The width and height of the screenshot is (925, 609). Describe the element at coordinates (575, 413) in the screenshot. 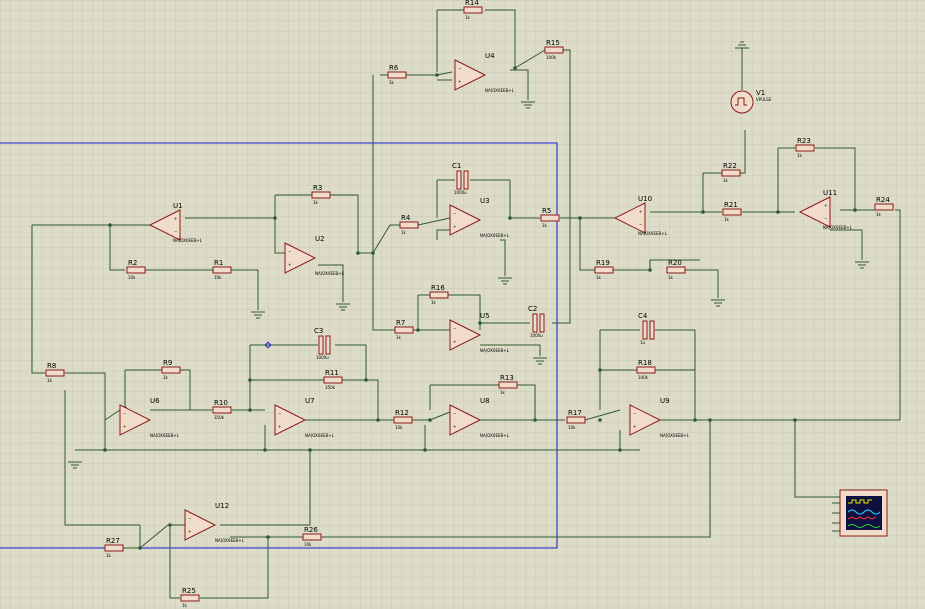

I see `resistor-ref: R17` at that location.